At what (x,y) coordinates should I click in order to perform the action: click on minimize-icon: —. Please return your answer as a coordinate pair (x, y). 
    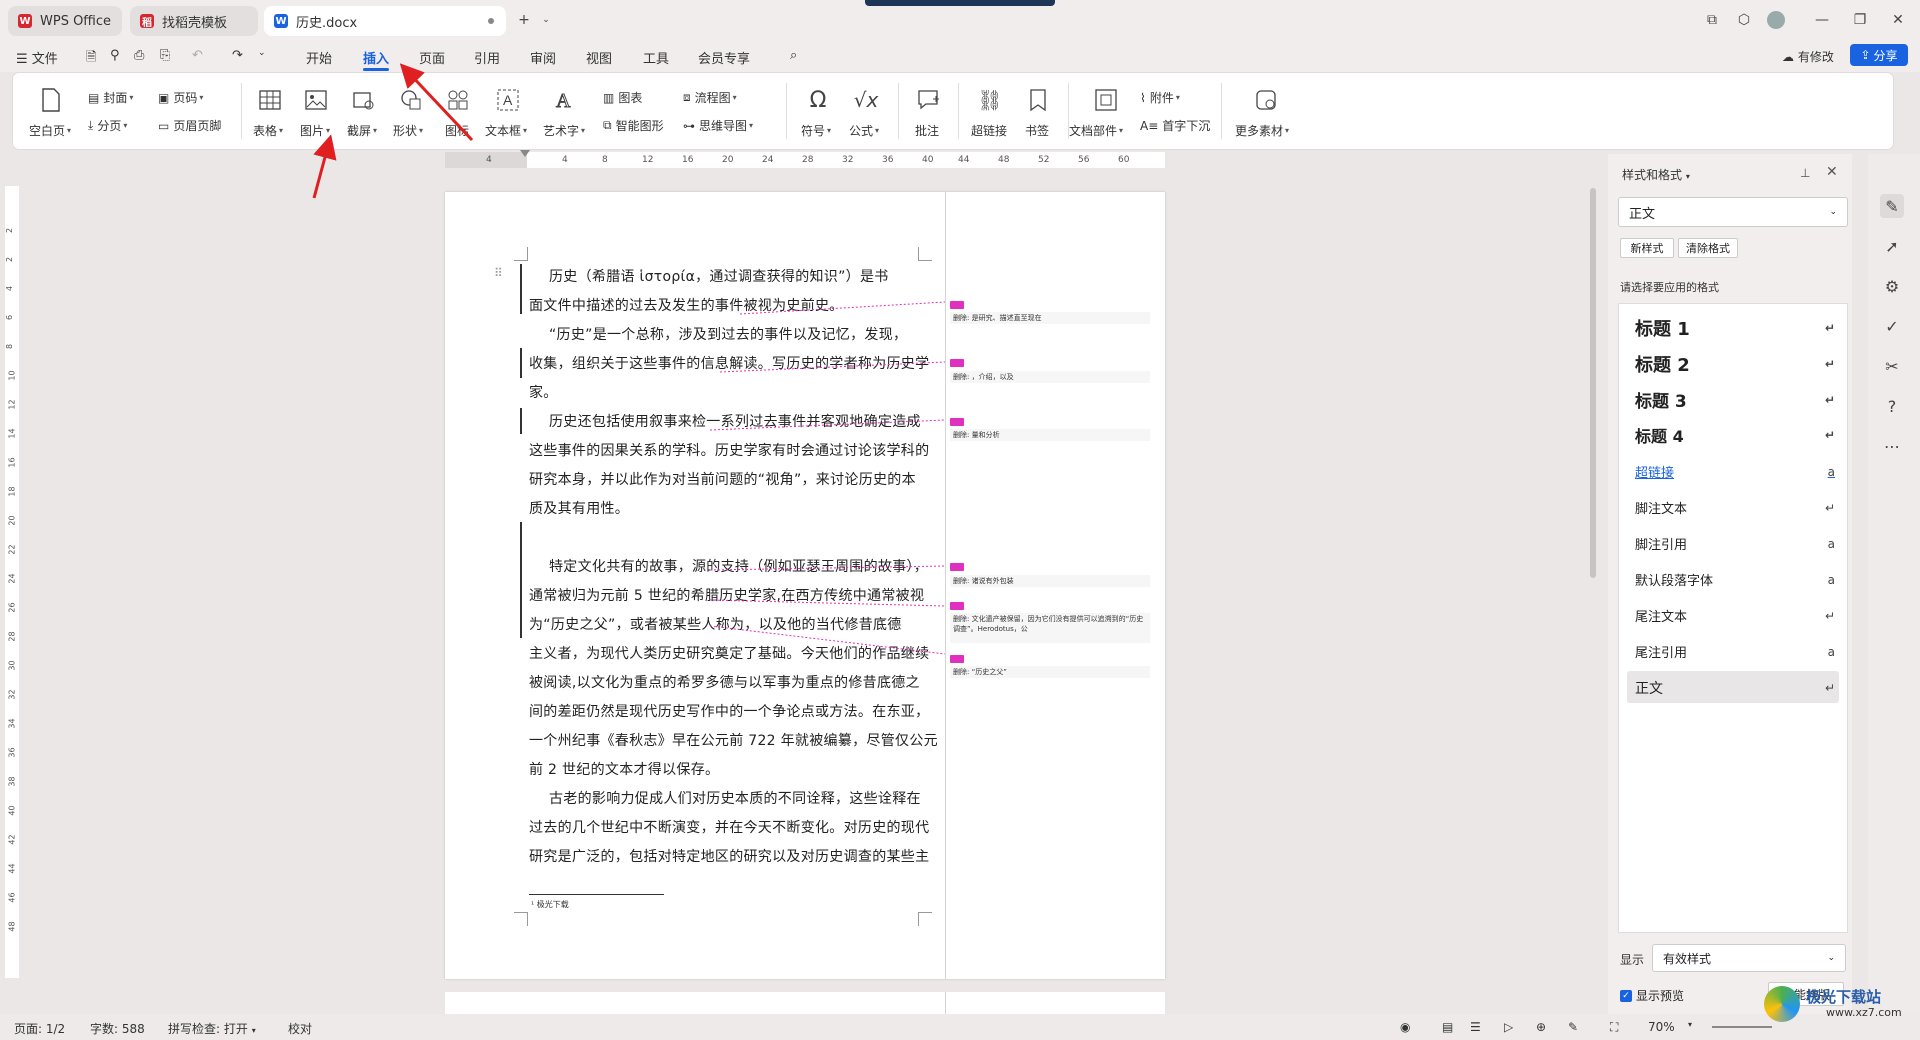
    Looking at the image, I should click on (1822, 20).